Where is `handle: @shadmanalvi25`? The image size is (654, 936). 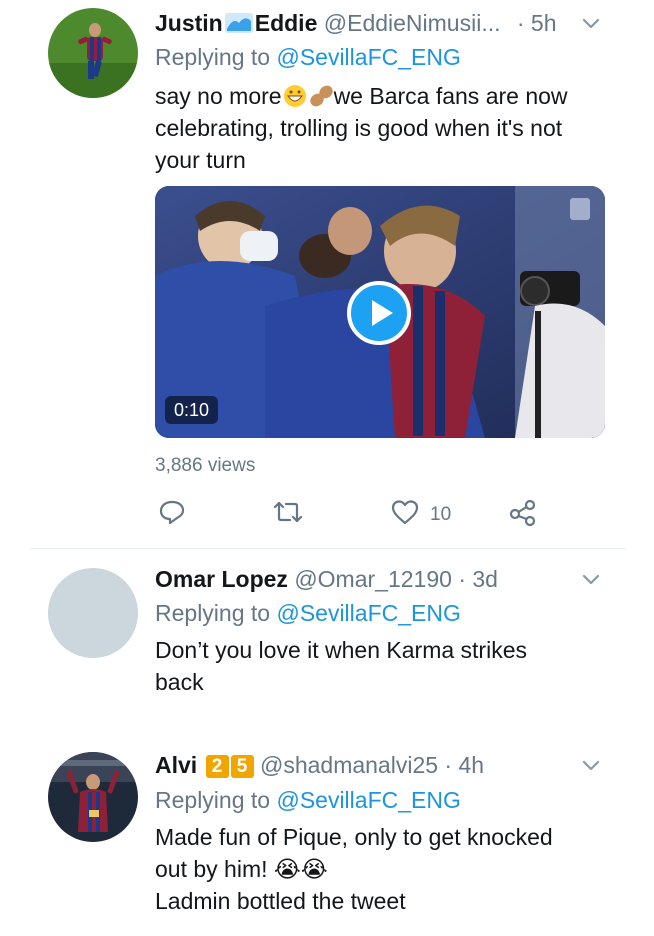 handle: @shadmanalvi25 is located at coordinates (349, 765).